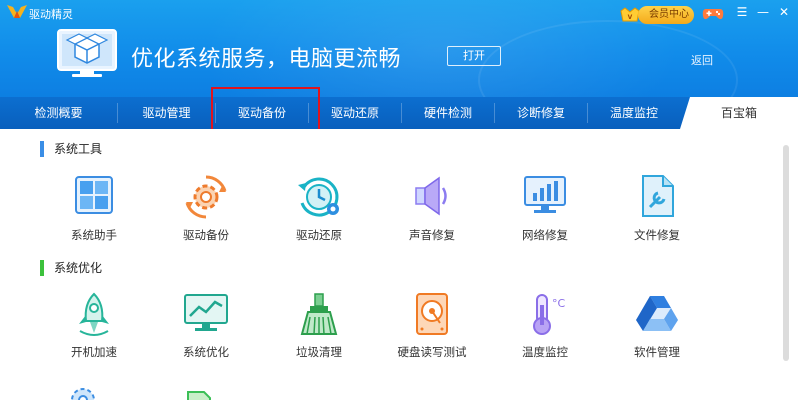 Image resolution: width=798 pixels, height=400 pixels. What do you see at coordinates (545, 194) in the screenshot?
I see `network-monitor-icon` at bounding box center [545, 194].